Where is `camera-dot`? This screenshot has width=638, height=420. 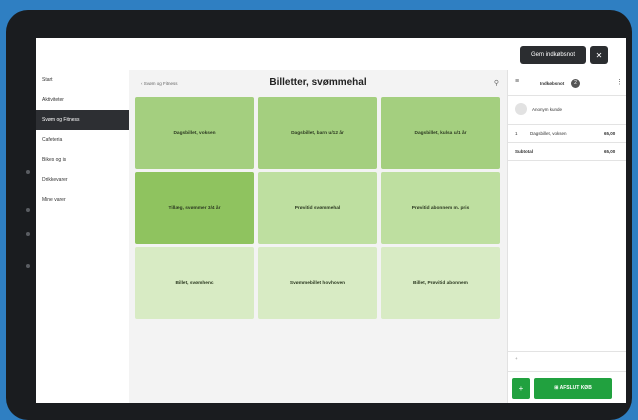 camera-dot is located at coordinates (28, 172).